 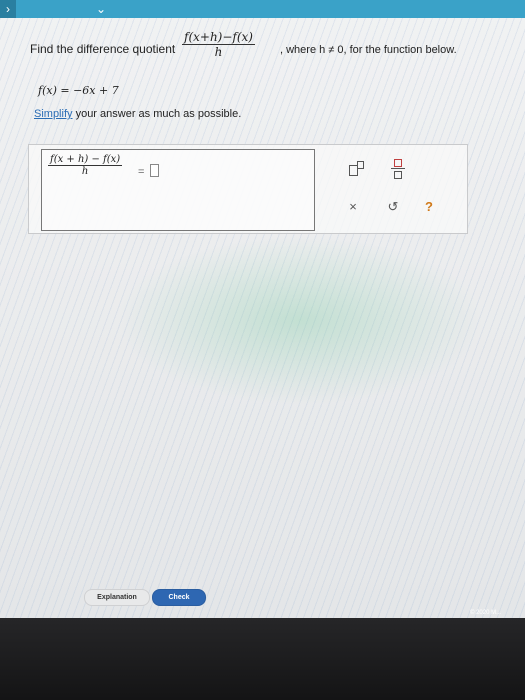 What do you see at coordinates (179, 597) in the screenshot?
I see `check-button: Check` at bounding box center [179, 597].